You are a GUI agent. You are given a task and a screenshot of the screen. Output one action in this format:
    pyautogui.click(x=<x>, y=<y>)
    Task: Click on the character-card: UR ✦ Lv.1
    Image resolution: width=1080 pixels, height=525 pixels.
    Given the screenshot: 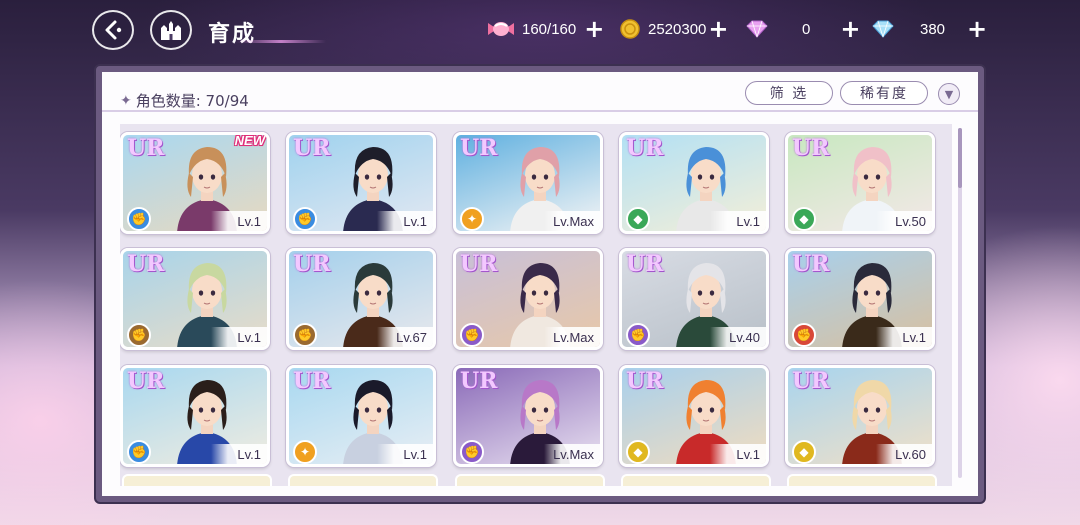 What is the action you would take?
    pyautogui.click(x=361, y=416)
    